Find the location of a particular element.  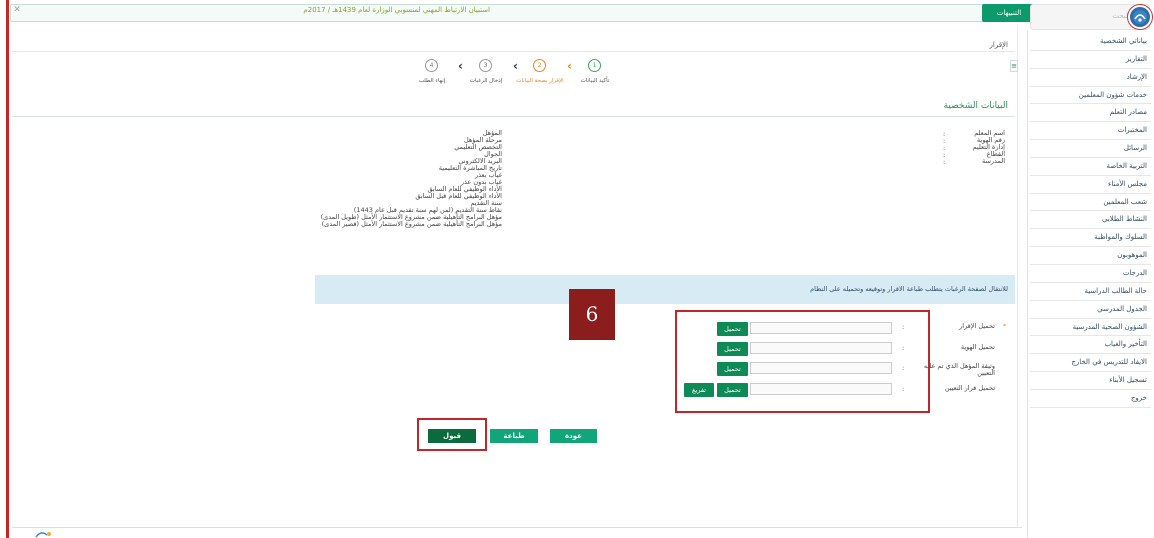

header-divider is located at coordinates (513, 51).